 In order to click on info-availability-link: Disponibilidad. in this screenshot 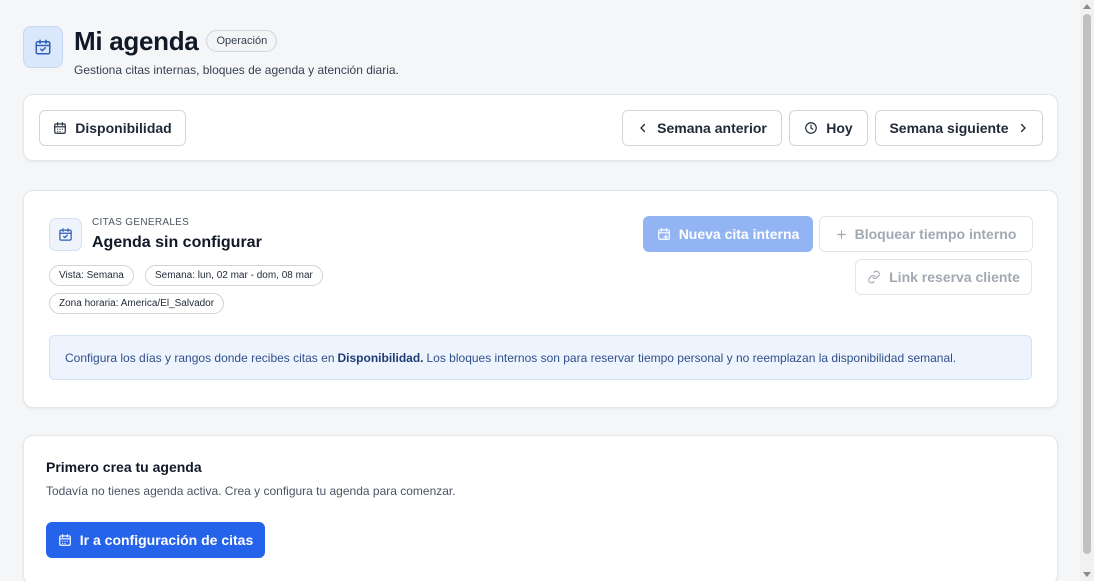, I will do `click(381, 358)`.